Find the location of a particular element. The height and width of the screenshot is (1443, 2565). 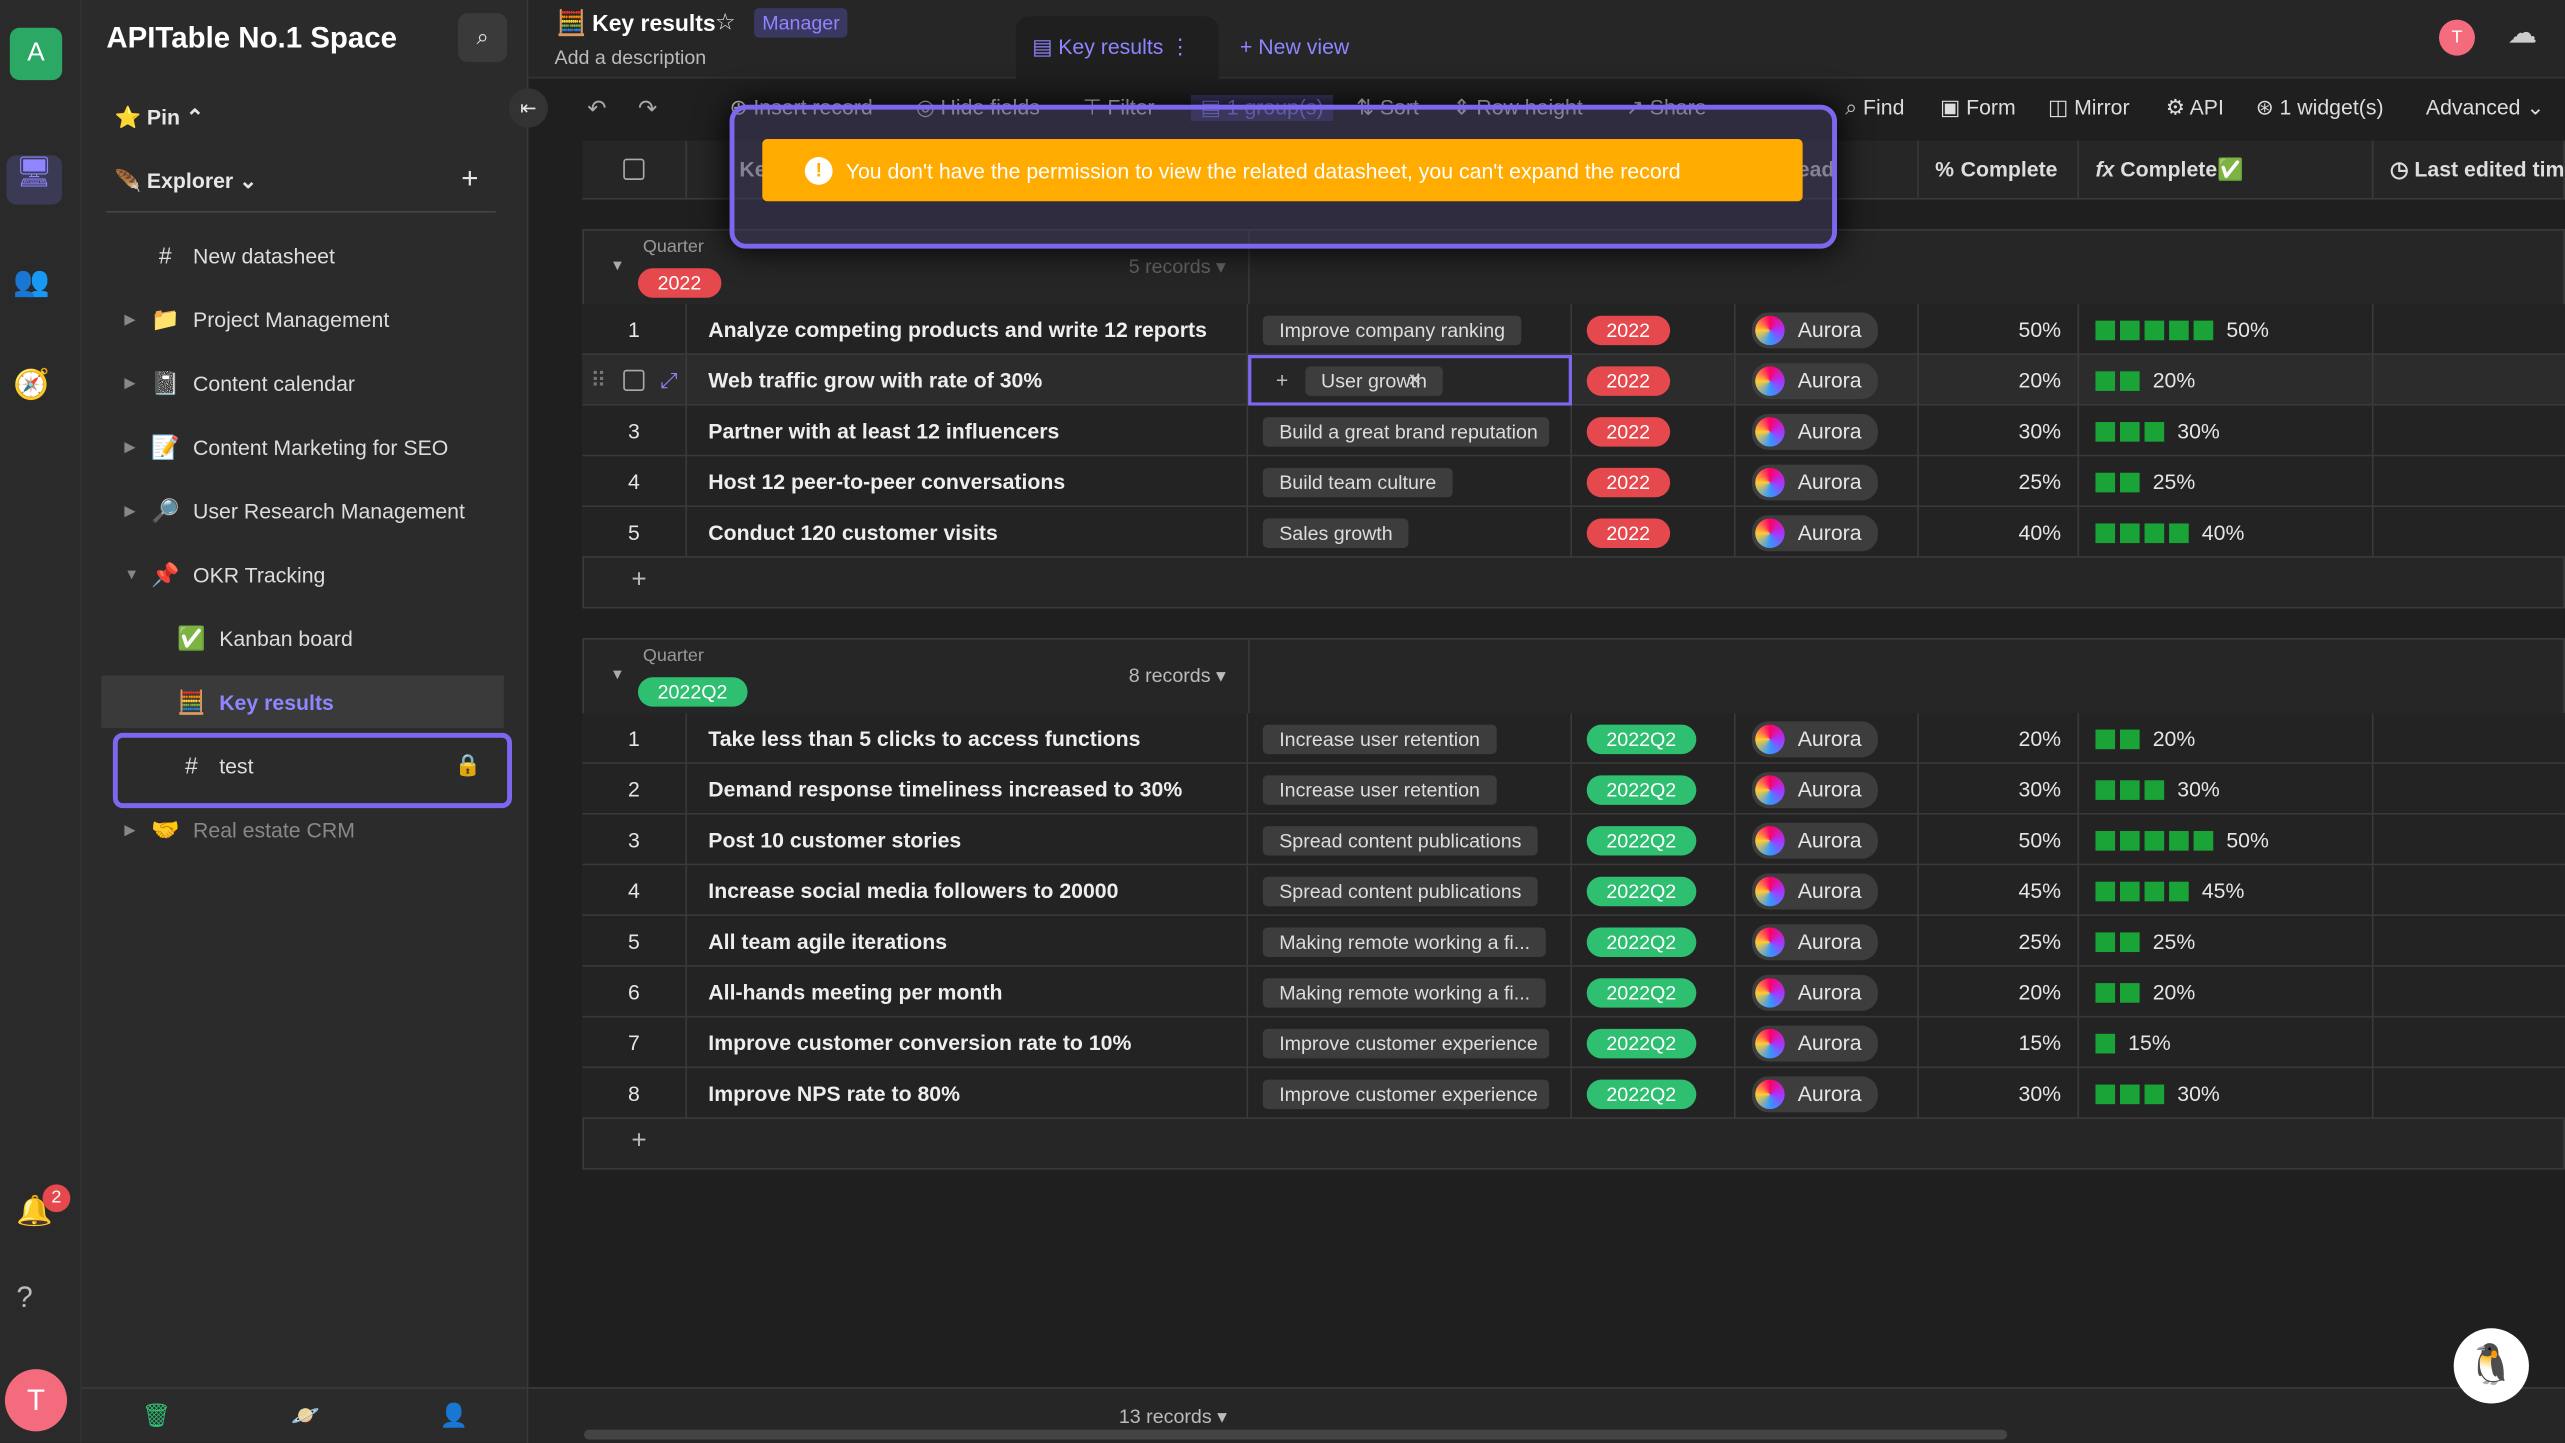

toolbar-button: Advanced ⌄ is located at coordinates (2485, 108).